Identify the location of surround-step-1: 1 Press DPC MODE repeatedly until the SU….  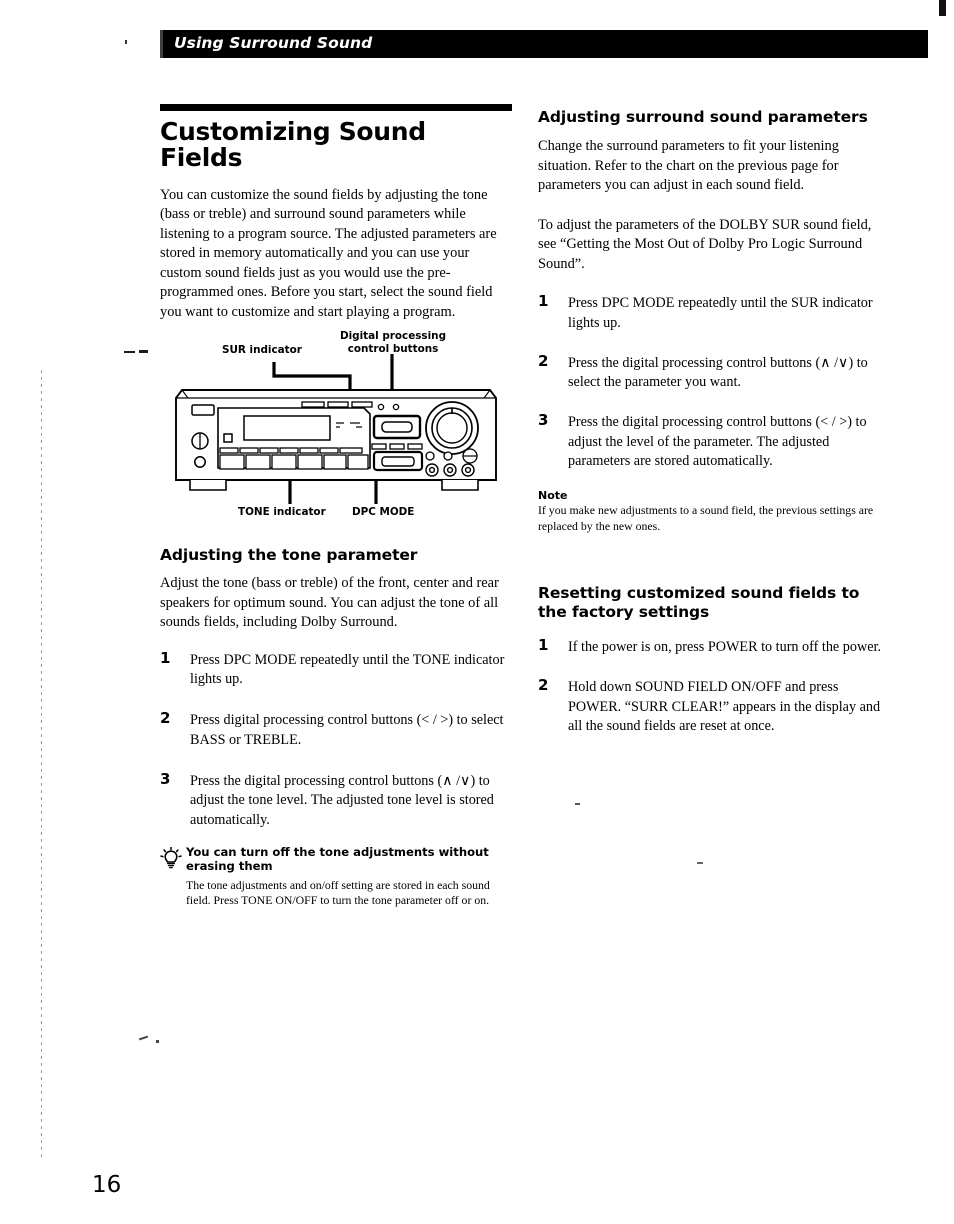
(712, 312).